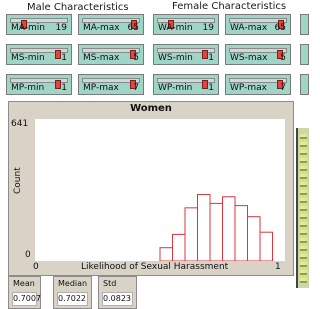  I want to click on slider-ms-max: MS-max 5, so click(111, 54).